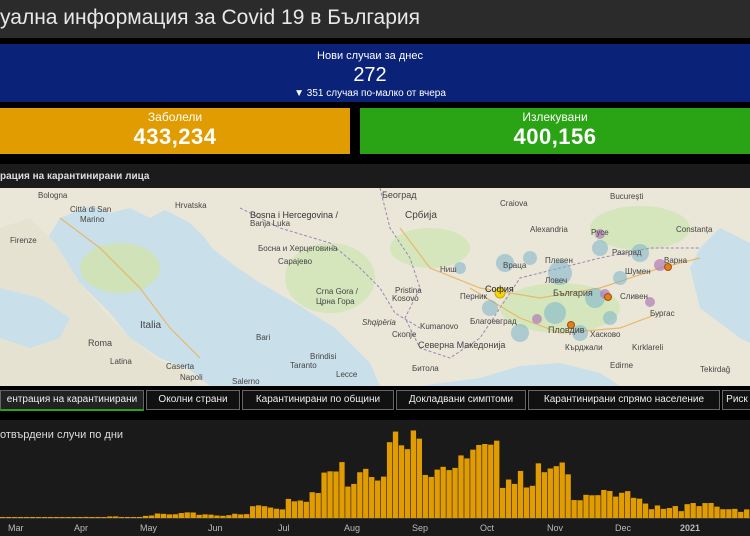 This screenshot has height=536, width=750. Describe the element at coordinates (605, 334) in the screenshot. I see `map-label: Хасково` at that location.